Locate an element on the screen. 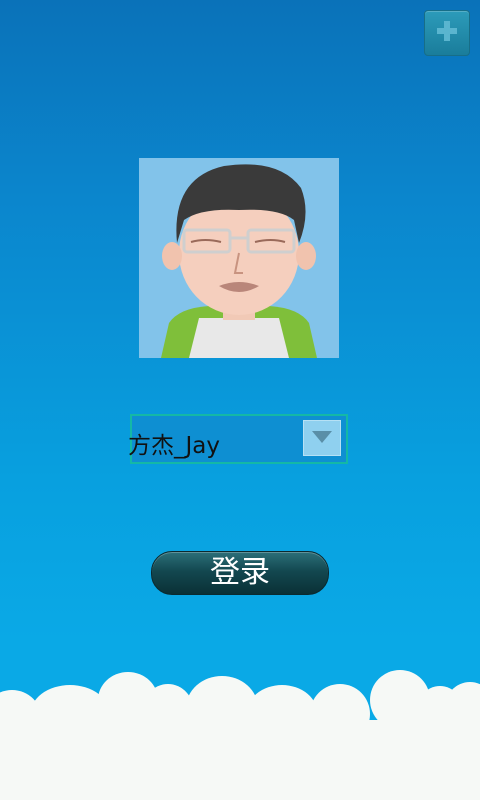 The width and height of the screenshot is (480, 800). dropdown-button is located at coordinates (322, 438).